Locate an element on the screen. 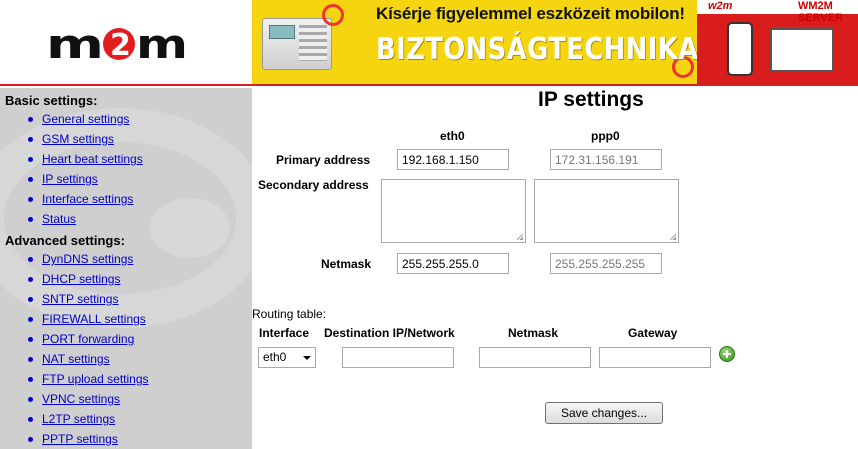 This screenshot has height=449, width=858. sidebar-item-status: Status is located at coordinates (59, 219).